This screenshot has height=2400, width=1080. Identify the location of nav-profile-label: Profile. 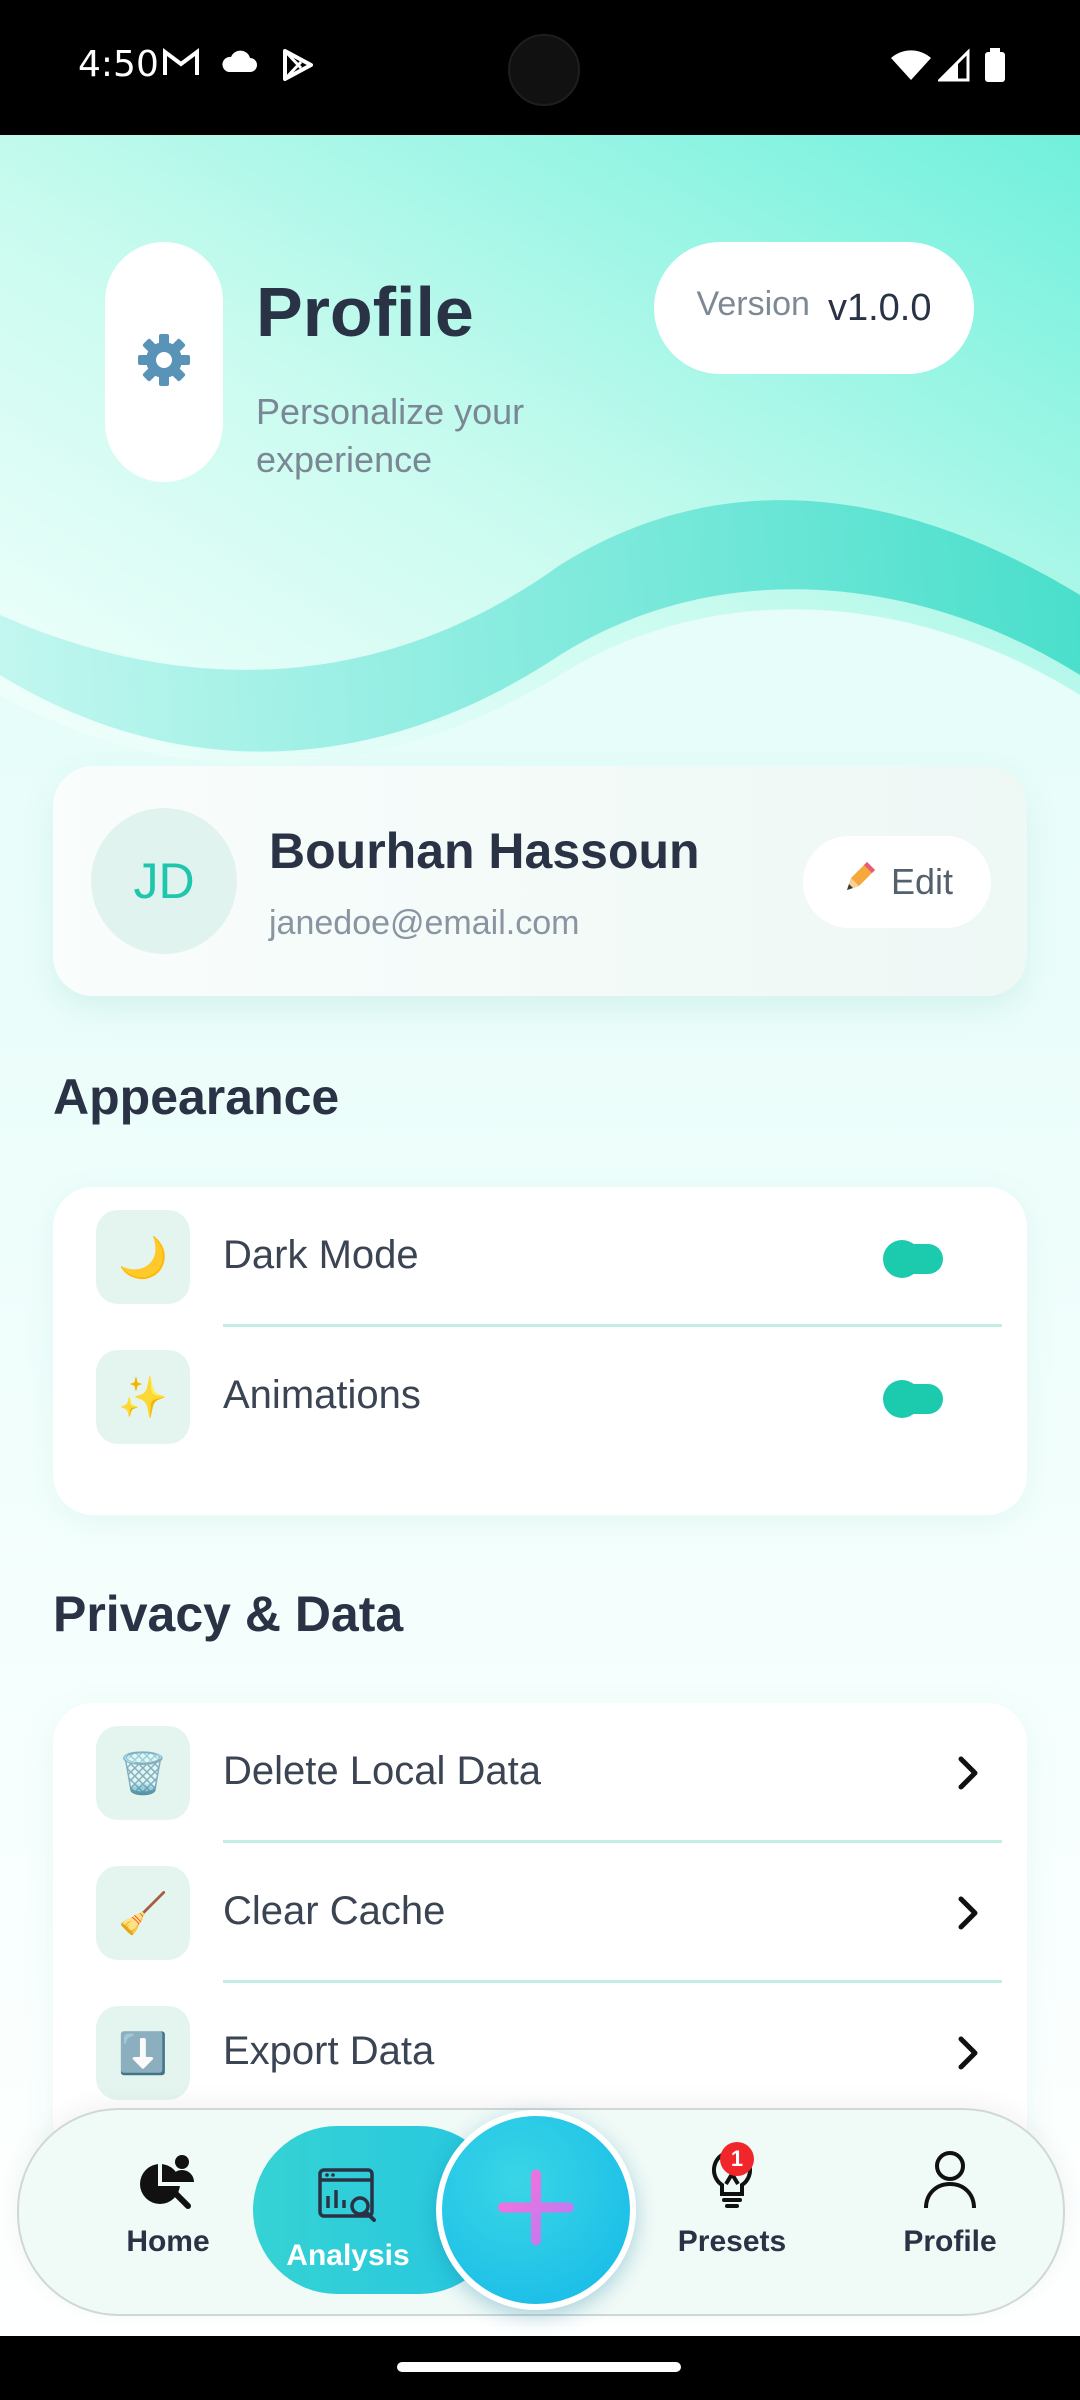
(950, 2241).